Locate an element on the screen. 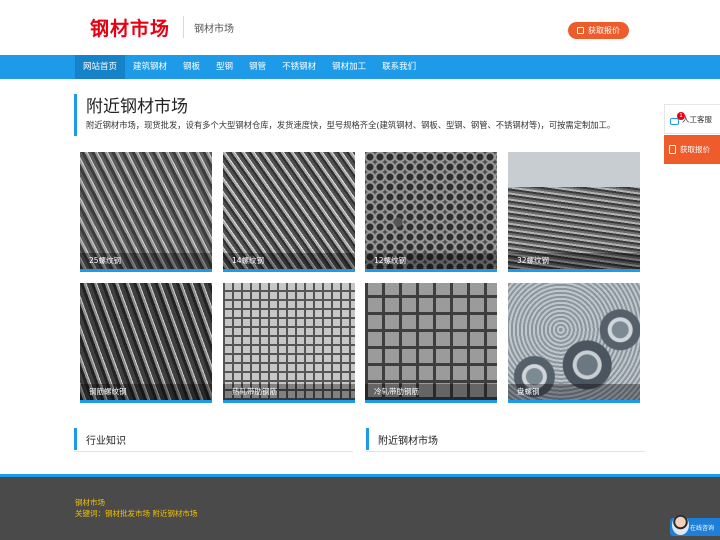  footer-keywords: 关键词：钢材批发市场 附近钢材市场 is located at coordinates (136, 513).